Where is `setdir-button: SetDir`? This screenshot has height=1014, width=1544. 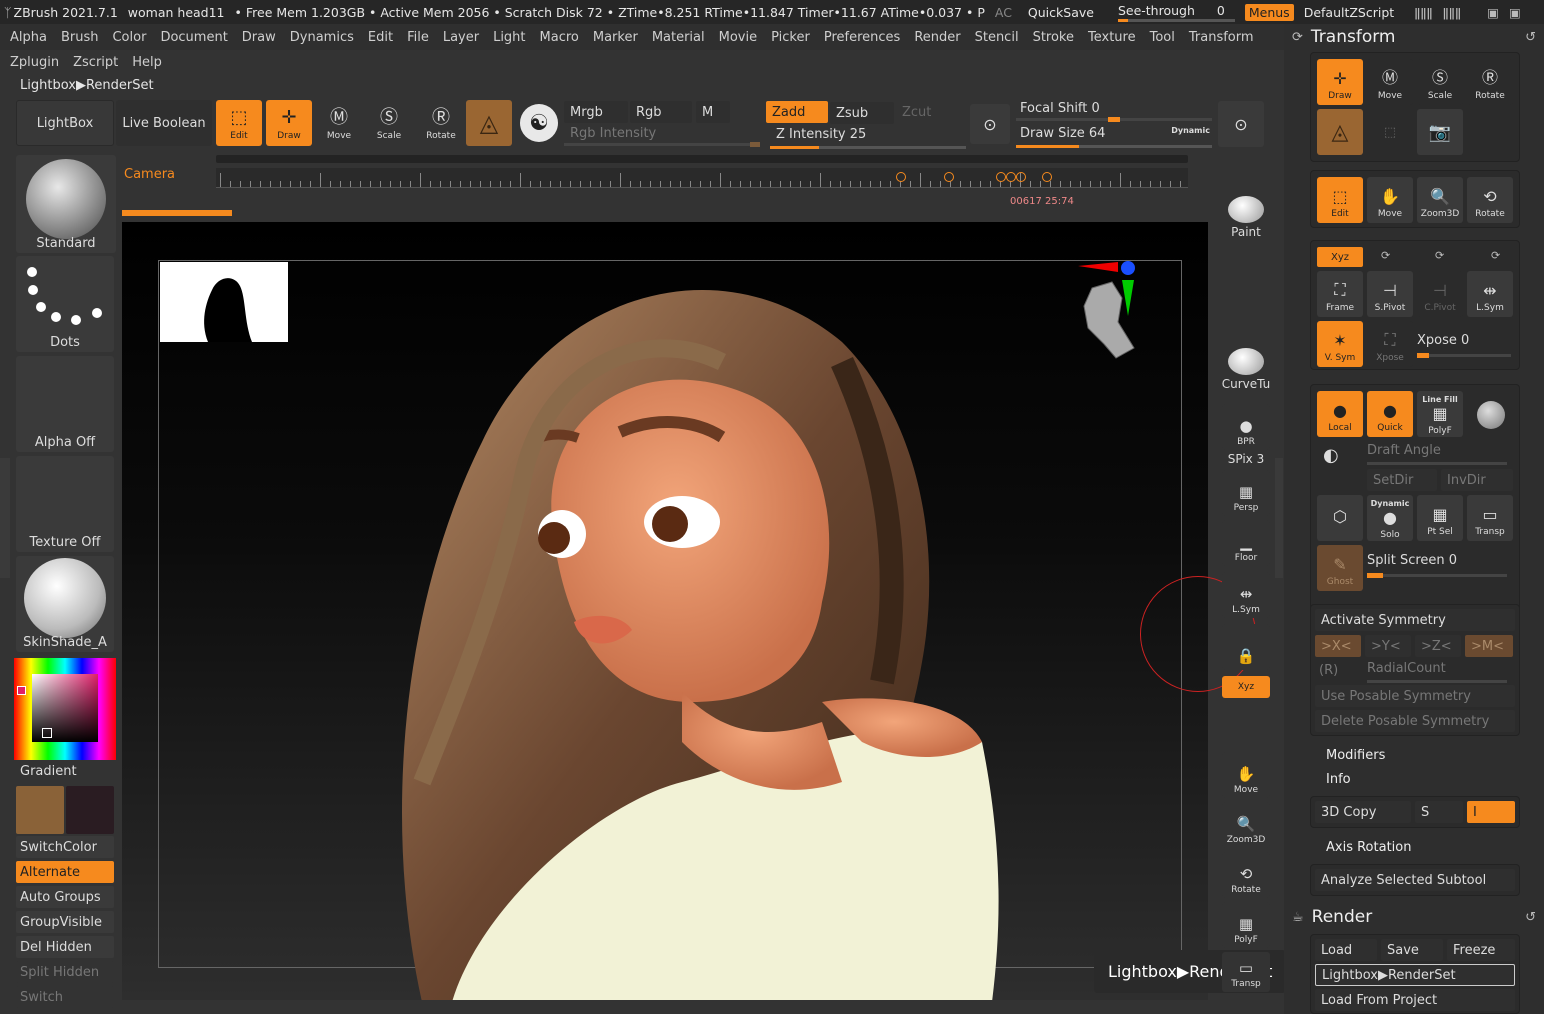 setdir-button: SetDir is located at coordinates (1402, 480).